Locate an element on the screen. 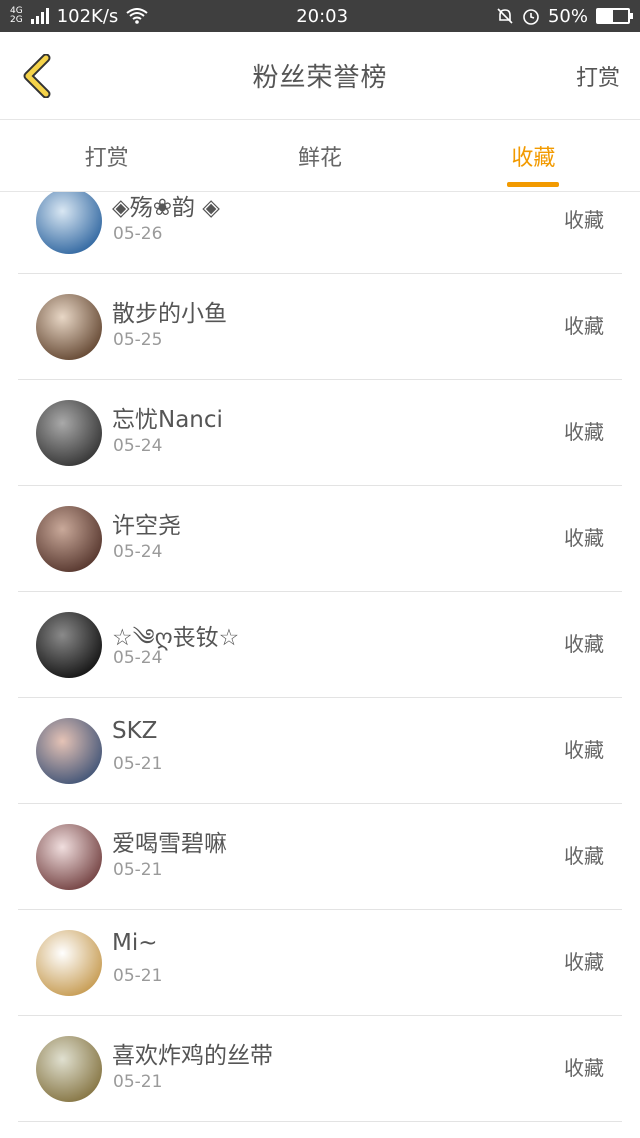 The width and height of the screenshot is (640, 1138). list-item: Mi~ 05-21 收藏 is located at coordinates (320, 963).